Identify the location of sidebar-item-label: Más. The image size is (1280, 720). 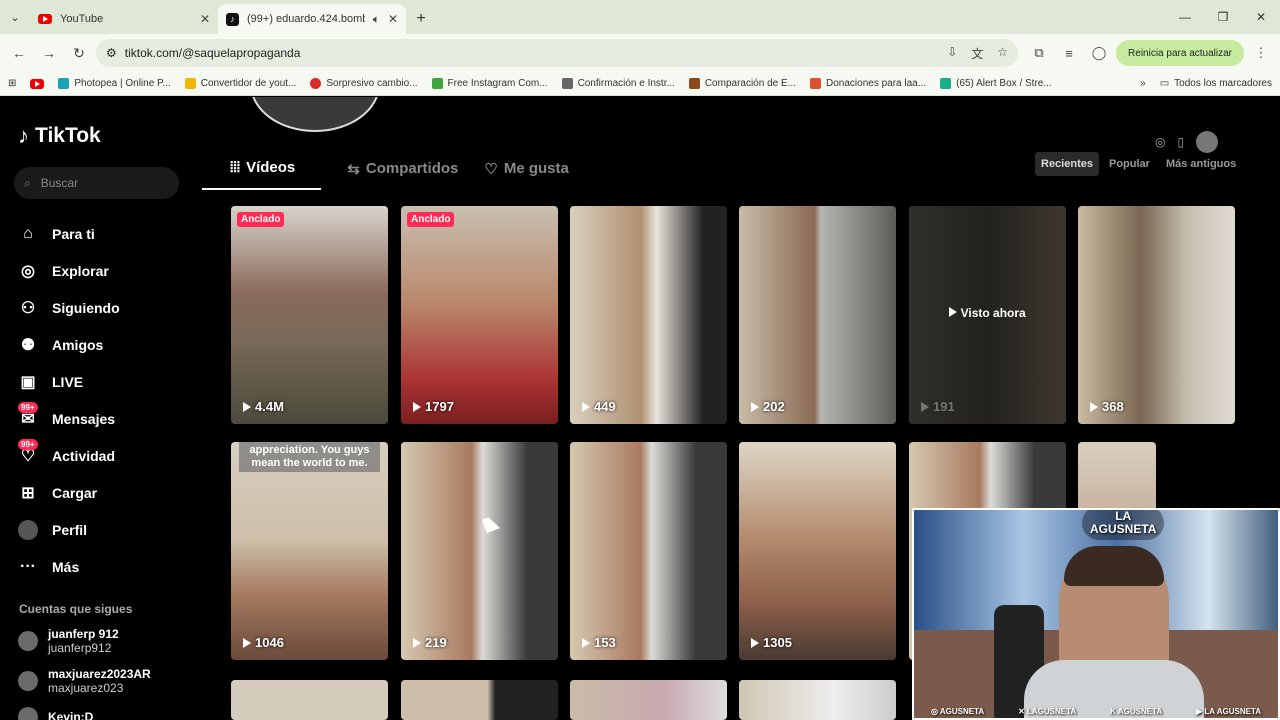
(66, 566).